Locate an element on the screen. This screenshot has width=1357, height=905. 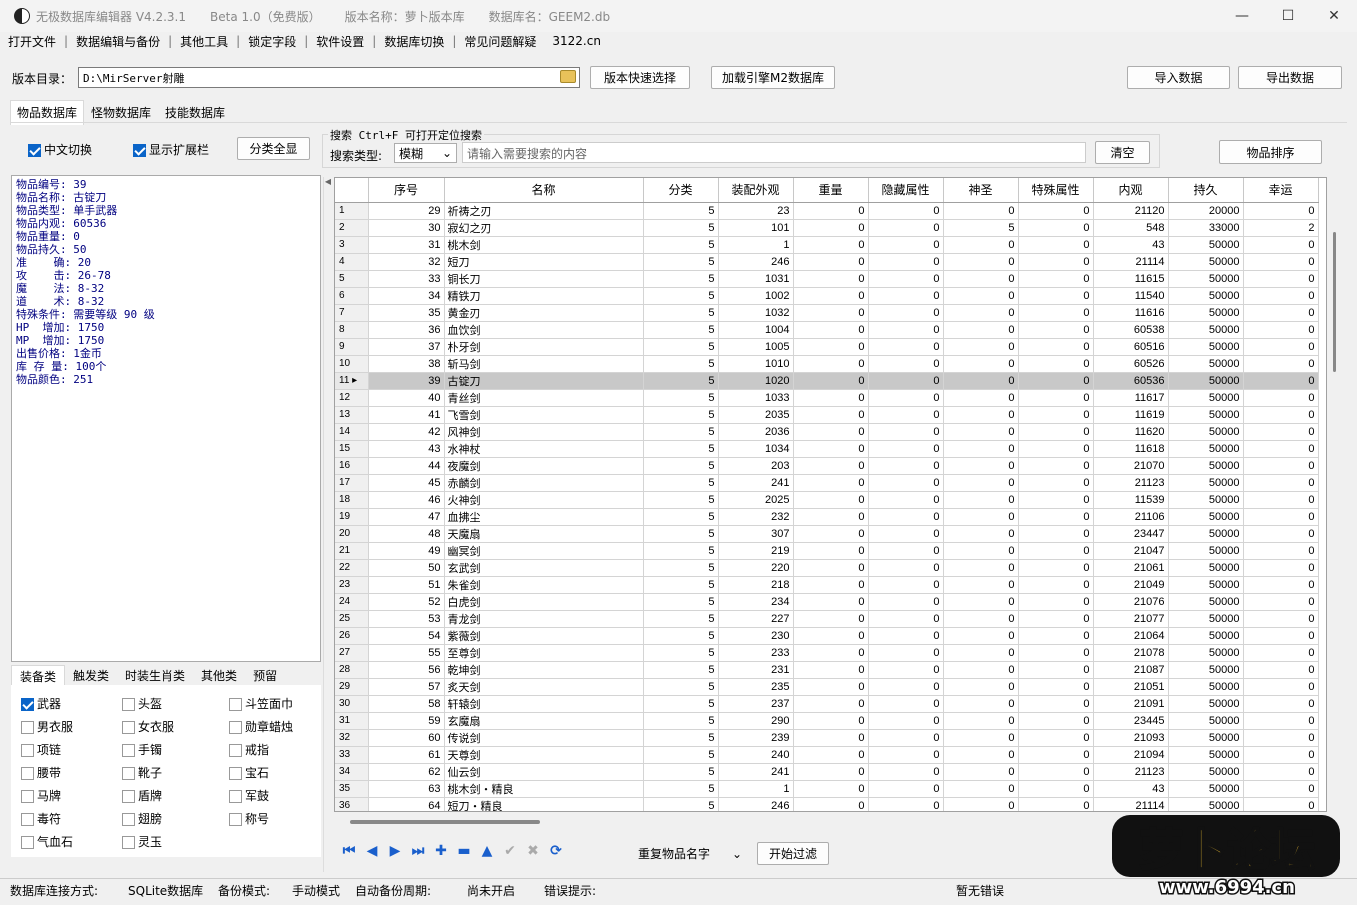
minimize-icon: — is located at coordinates (1242, 16).